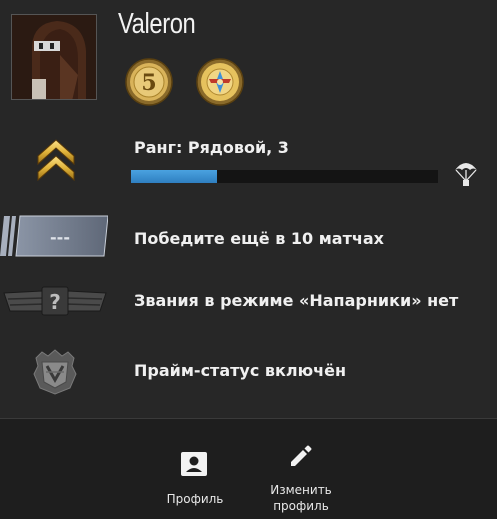 This screenshot has height=519, width=497. Describe the element at coordinates (259, 238) in the screenshot. I see `wins-needed-text: Победите ещё в 10 матчах` at that location.